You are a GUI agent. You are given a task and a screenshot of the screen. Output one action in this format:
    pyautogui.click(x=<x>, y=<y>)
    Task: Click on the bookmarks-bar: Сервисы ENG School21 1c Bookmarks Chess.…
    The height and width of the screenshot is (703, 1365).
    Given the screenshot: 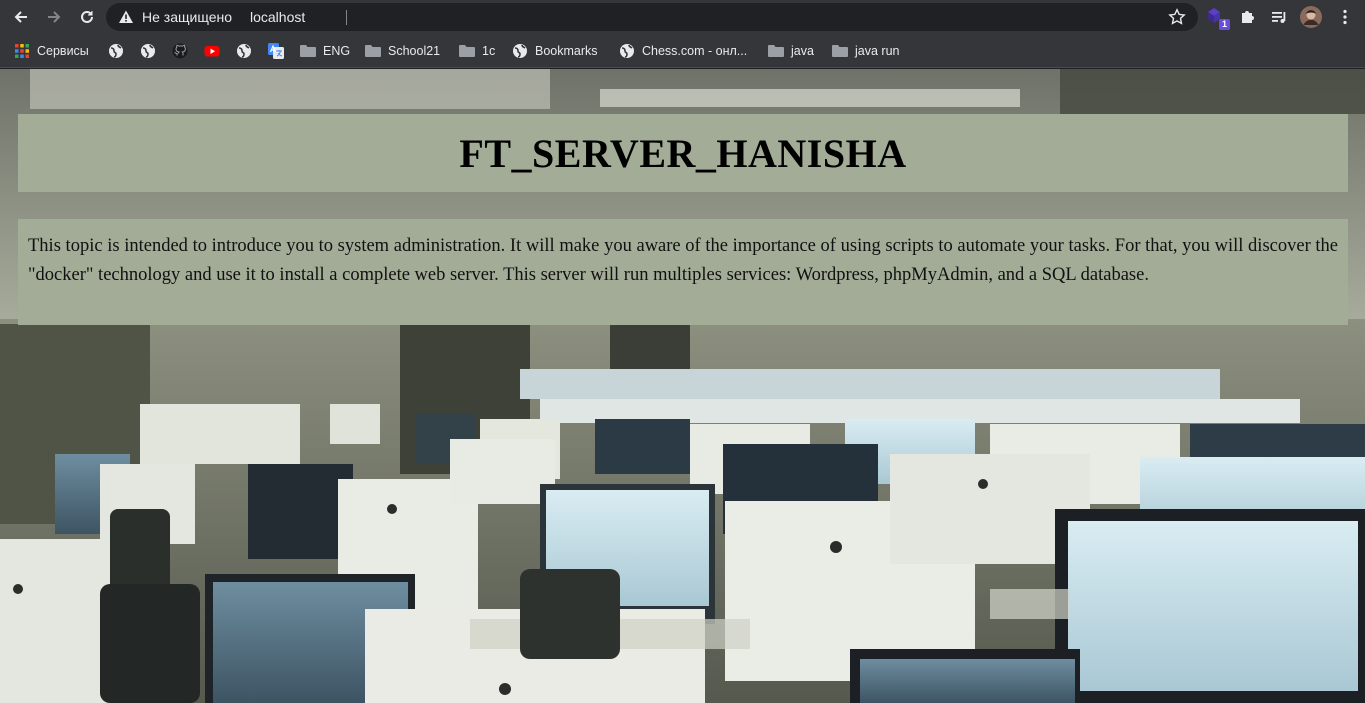 What is the action you would take?
    pyautogui.click(x=682, y=51)
    